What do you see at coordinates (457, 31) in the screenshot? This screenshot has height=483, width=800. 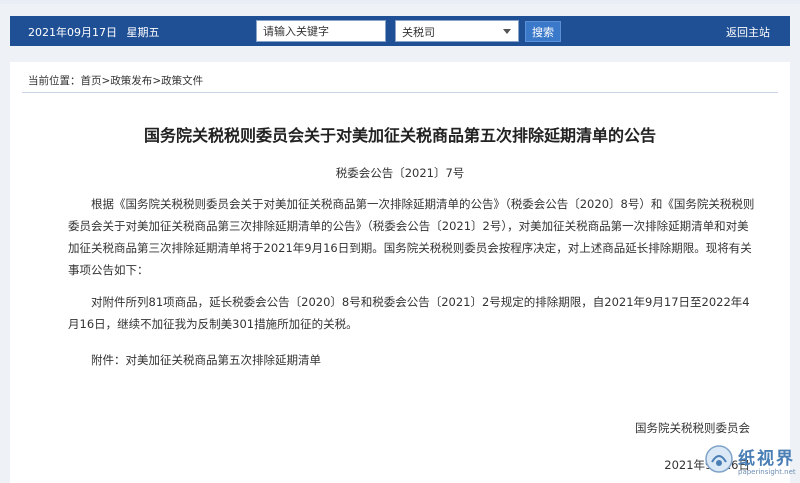 I see `category-select: 关税司` at bounding box center [457, 31].